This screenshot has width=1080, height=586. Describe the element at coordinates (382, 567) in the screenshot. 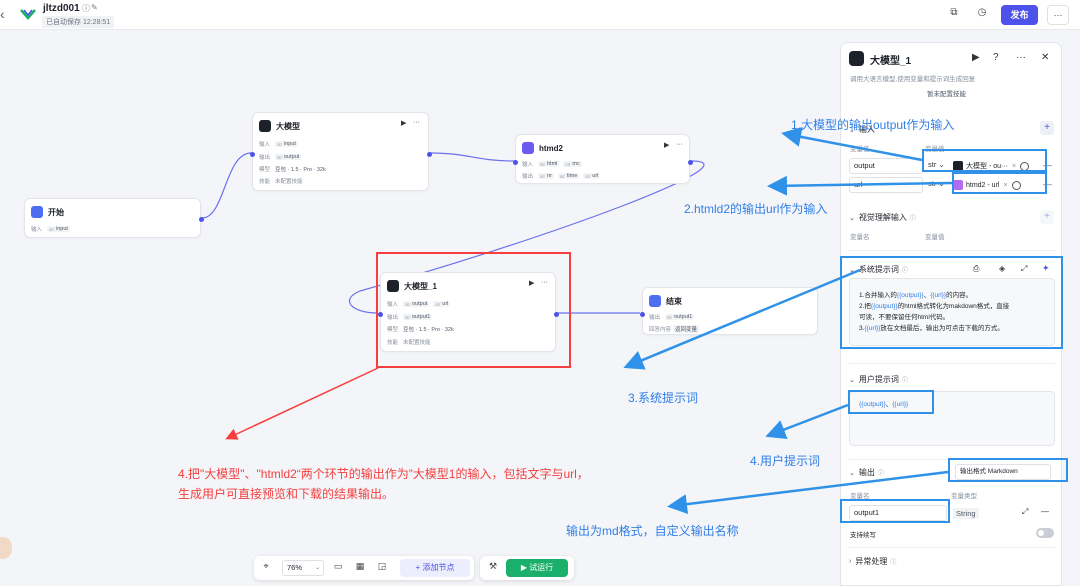

I see `minimap-icon: ◲` at that location.